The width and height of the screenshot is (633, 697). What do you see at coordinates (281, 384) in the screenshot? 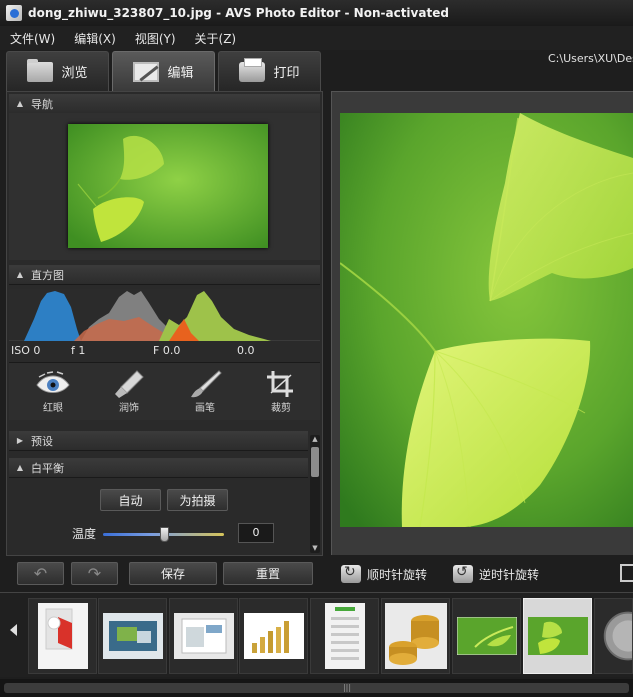
I see `crop-icon` at bounding box center [281, 384].